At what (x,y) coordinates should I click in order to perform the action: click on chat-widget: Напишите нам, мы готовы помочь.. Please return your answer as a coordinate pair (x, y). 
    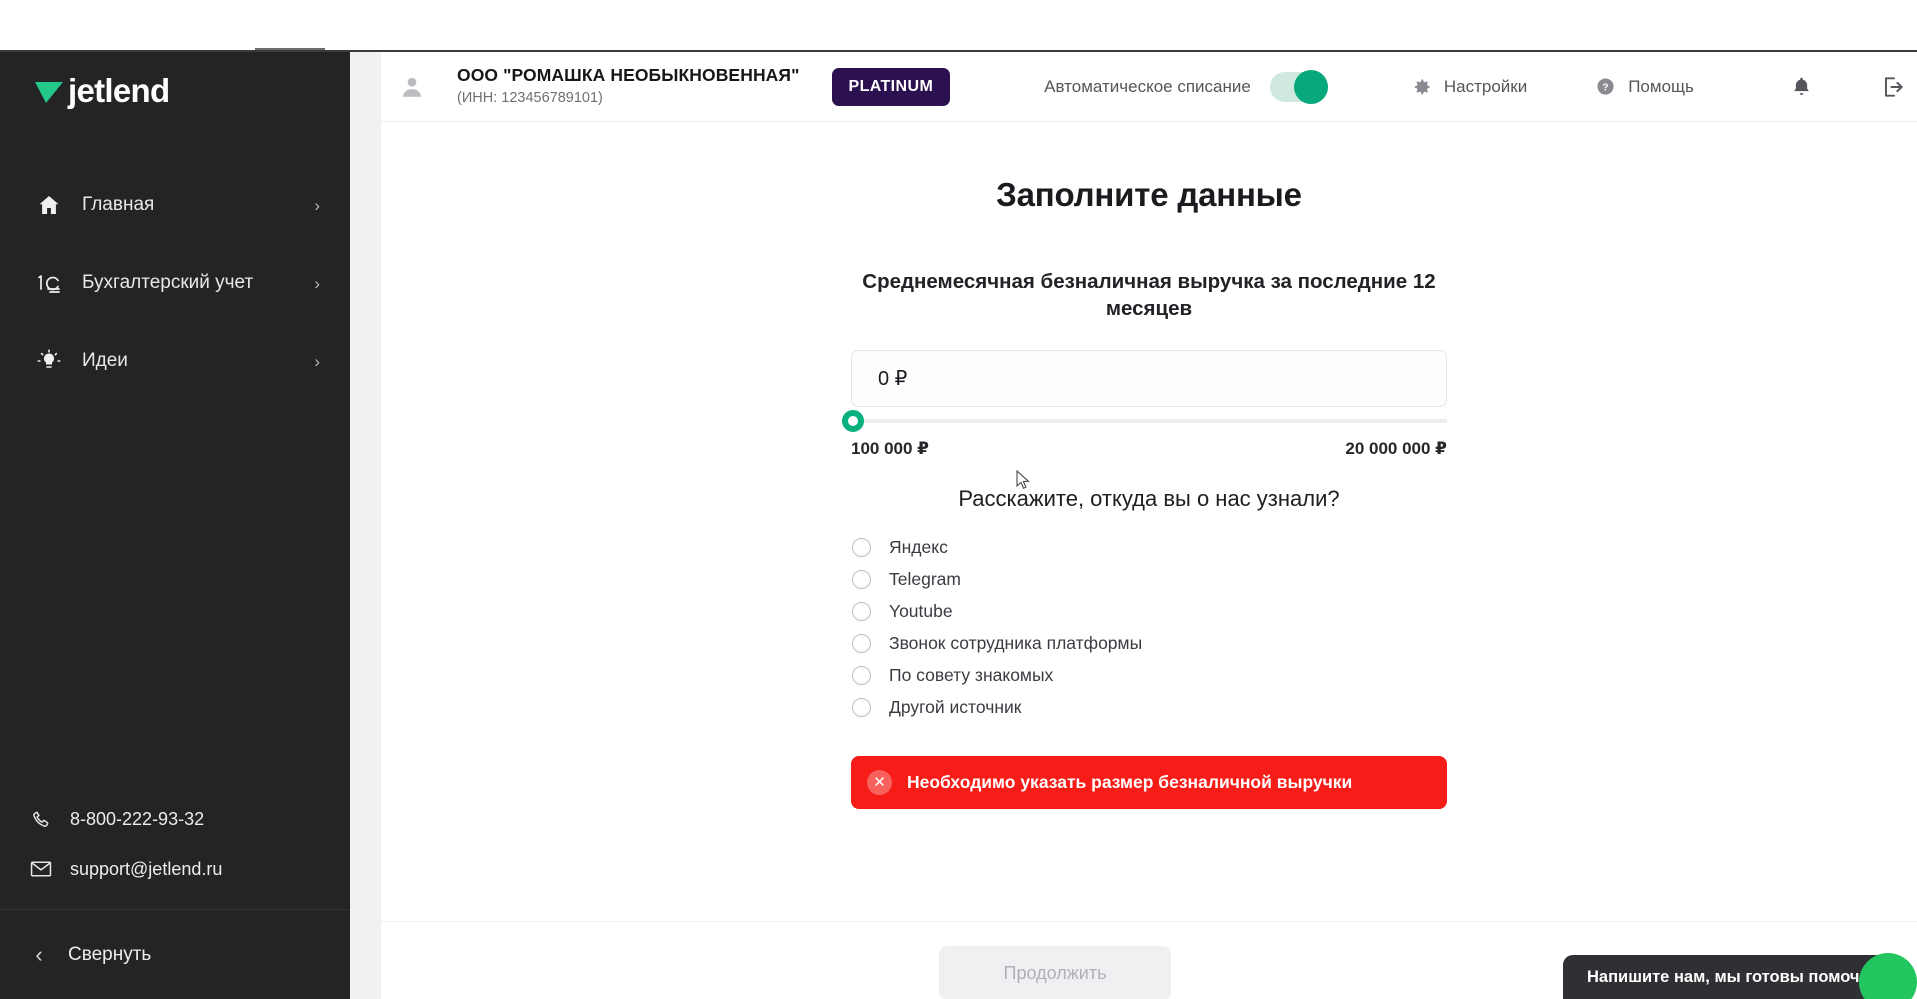
    Looking at the image, I should click on (1740, 976).